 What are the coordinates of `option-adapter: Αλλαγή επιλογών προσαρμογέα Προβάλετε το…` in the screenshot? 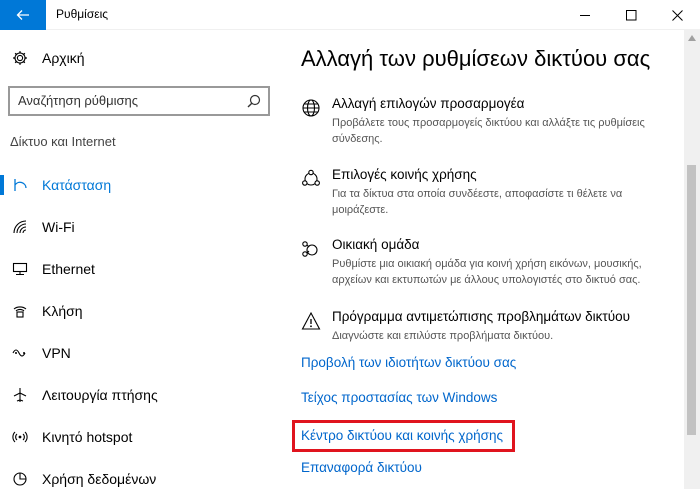 It's located at (486, 122).